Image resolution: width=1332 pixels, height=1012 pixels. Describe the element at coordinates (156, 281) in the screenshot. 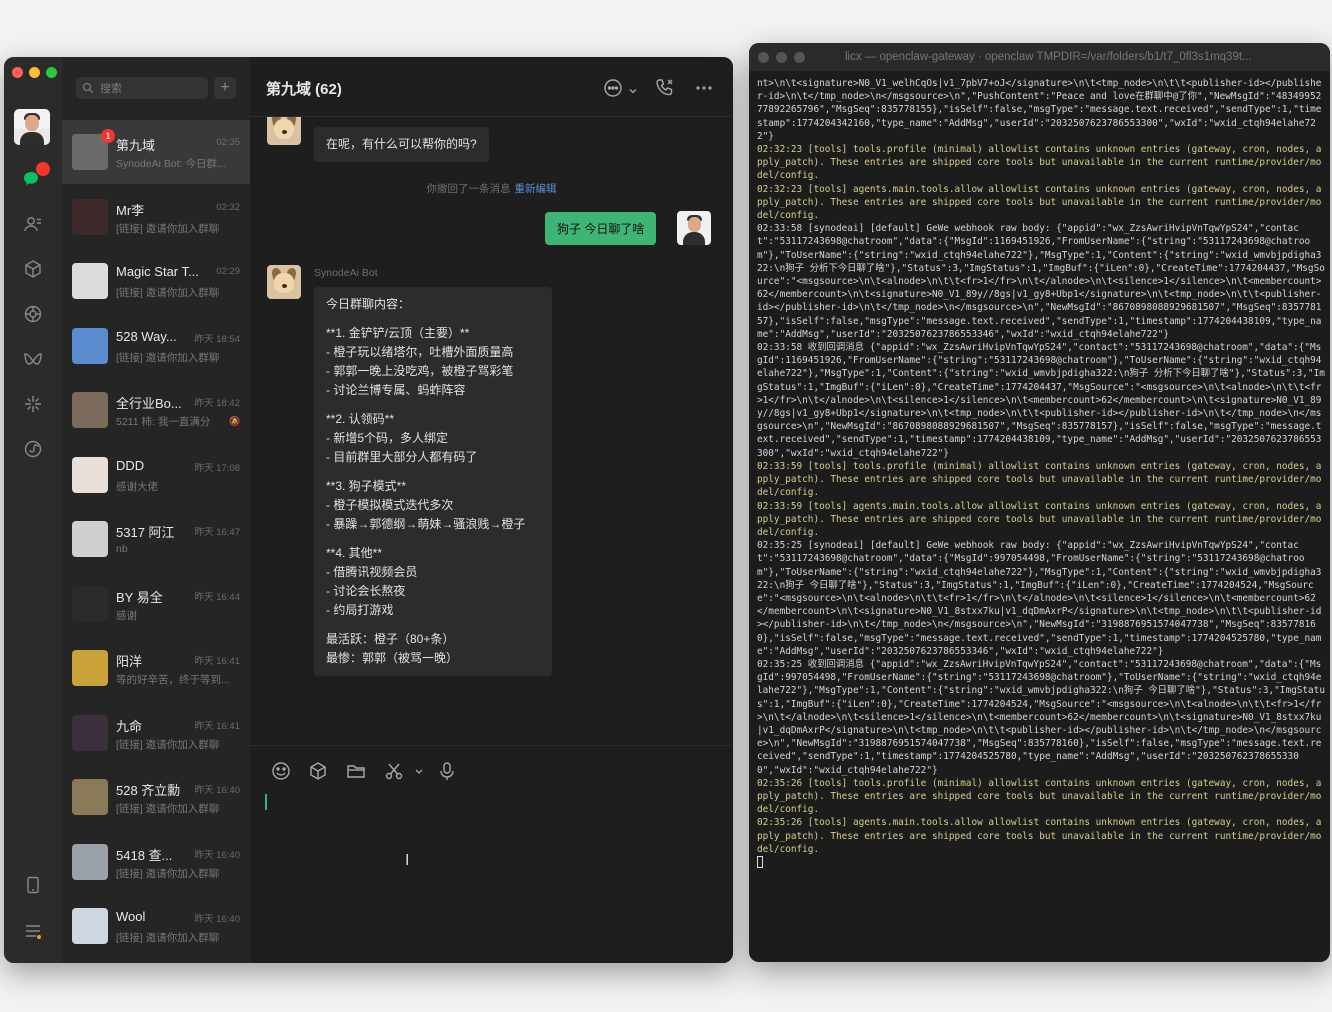

I see `chat-list-item: Magic Star T... 02:29 [链接] 邀请你加入群聊` at that location.